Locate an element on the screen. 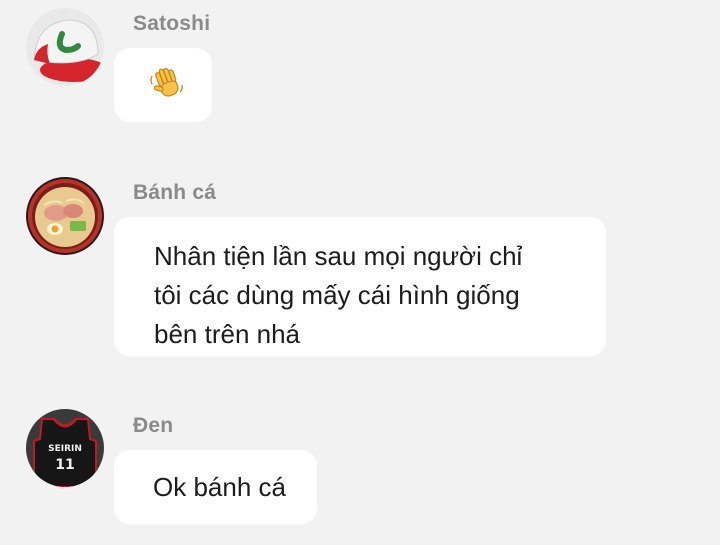 This screenshot has height=545, width=720. jersey-number: 11 is located at coordinates (64, 465).